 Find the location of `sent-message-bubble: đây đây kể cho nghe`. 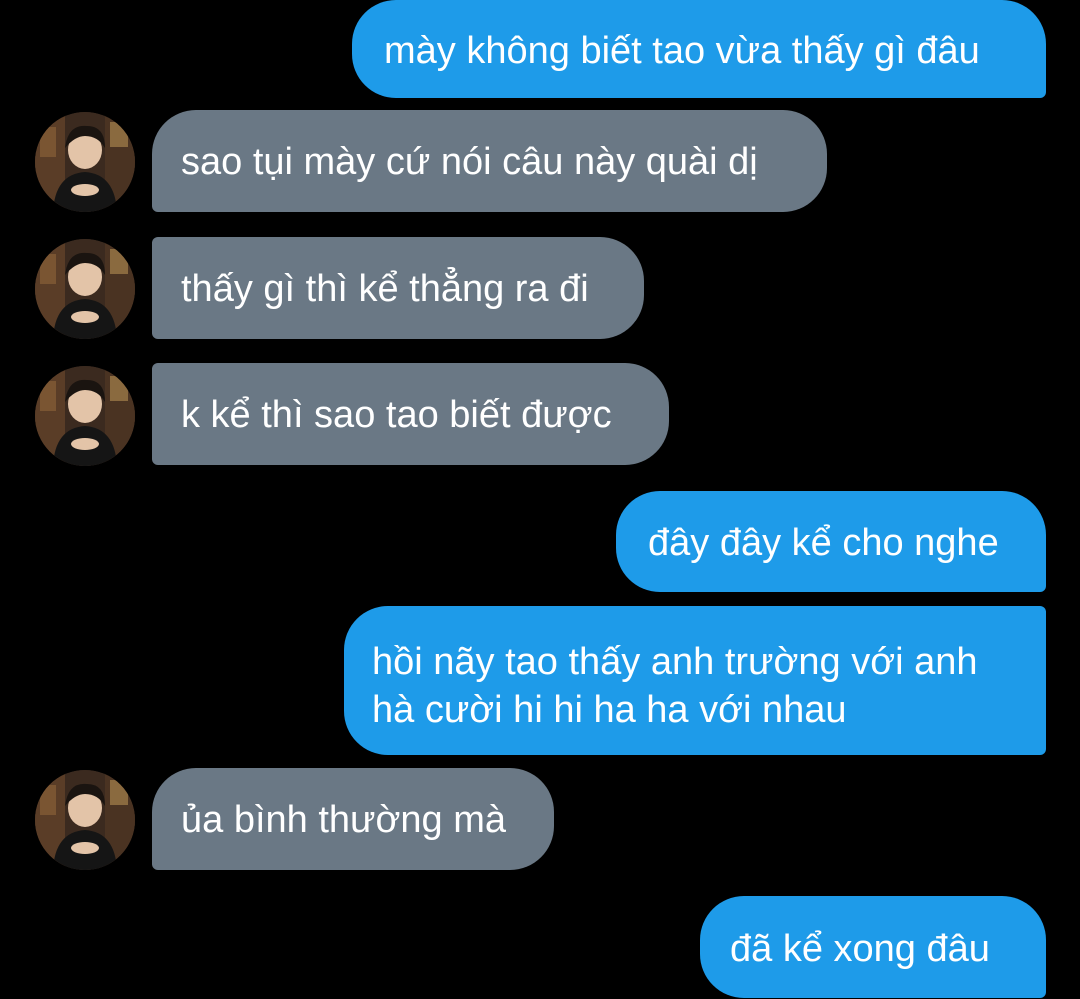

sent-message-bubble: đây đây kể cho nghe is located at coordinates (831, 541).